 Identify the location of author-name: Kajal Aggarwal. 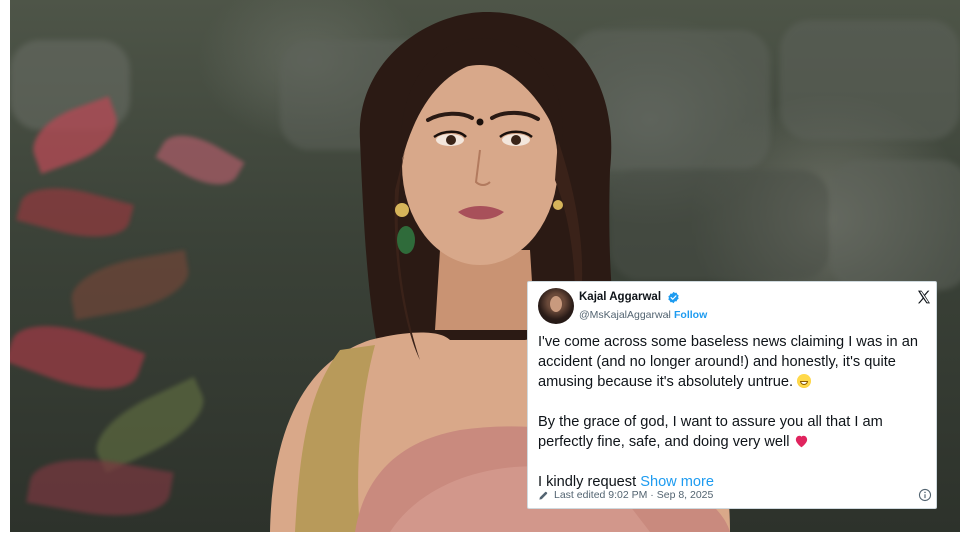
(620, 297).